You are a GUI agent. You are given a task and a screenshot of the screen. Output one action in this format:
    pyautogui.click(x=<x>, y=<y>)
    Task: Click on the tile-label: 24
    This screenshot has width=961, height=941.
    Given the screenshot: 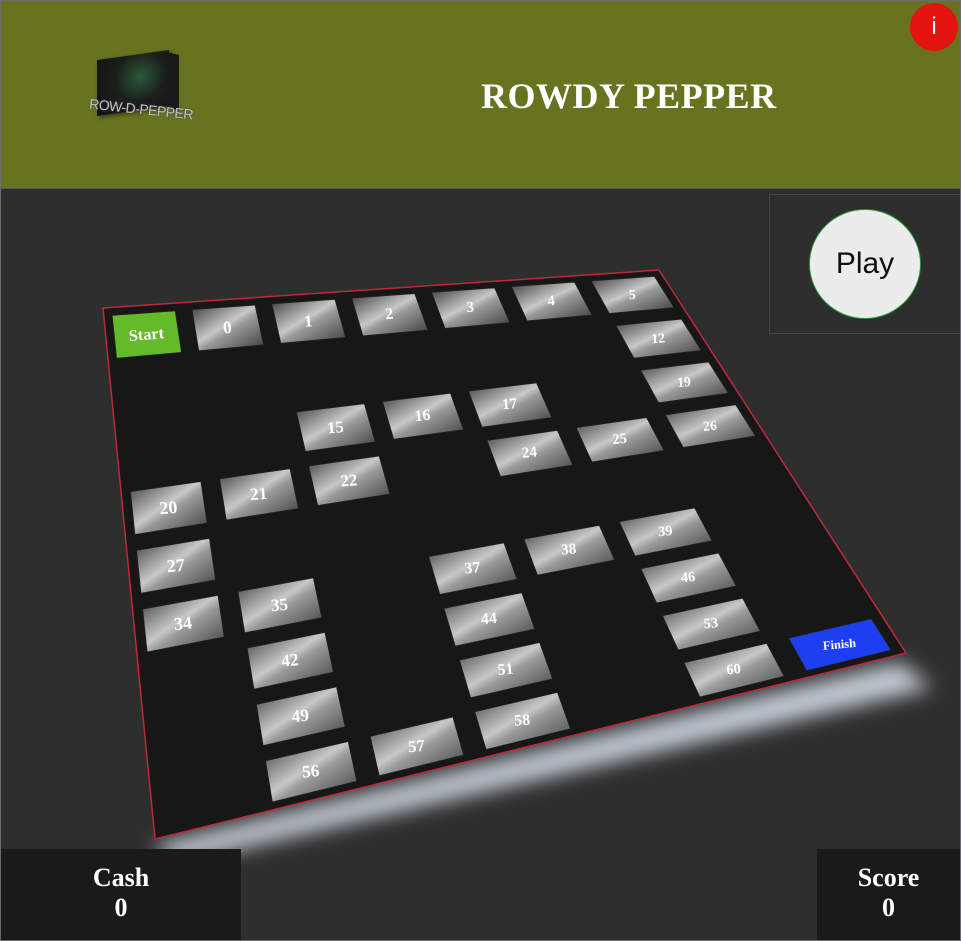 What is the action you would take?
    pyautogui.click(x=529, y=452)
    